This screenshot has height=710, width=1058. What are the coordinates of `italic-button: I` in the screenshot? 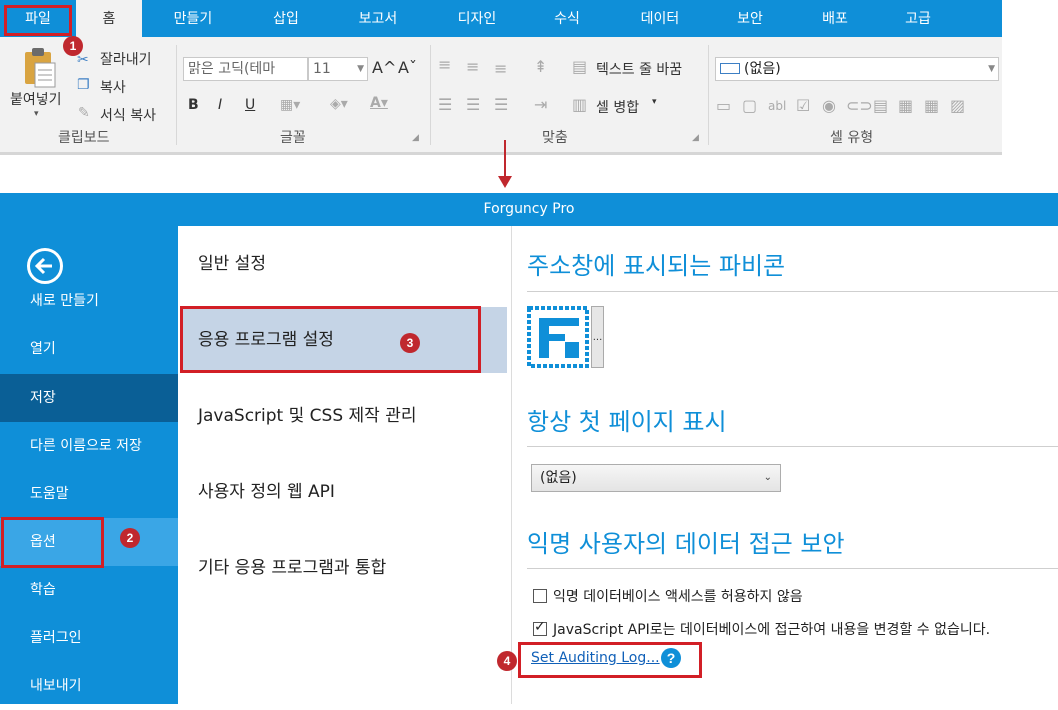 It's located at (220, 105).